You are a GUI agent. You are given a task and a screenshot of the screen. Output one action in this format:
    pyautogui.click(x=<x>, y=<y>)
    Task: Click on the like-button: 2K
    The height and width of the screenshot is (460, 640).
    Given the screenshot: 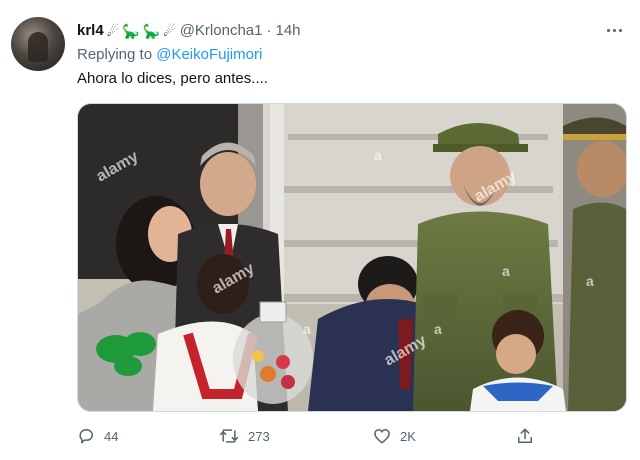 What is the action you would take?
    pyautogui.click(x=394, y=436)
    